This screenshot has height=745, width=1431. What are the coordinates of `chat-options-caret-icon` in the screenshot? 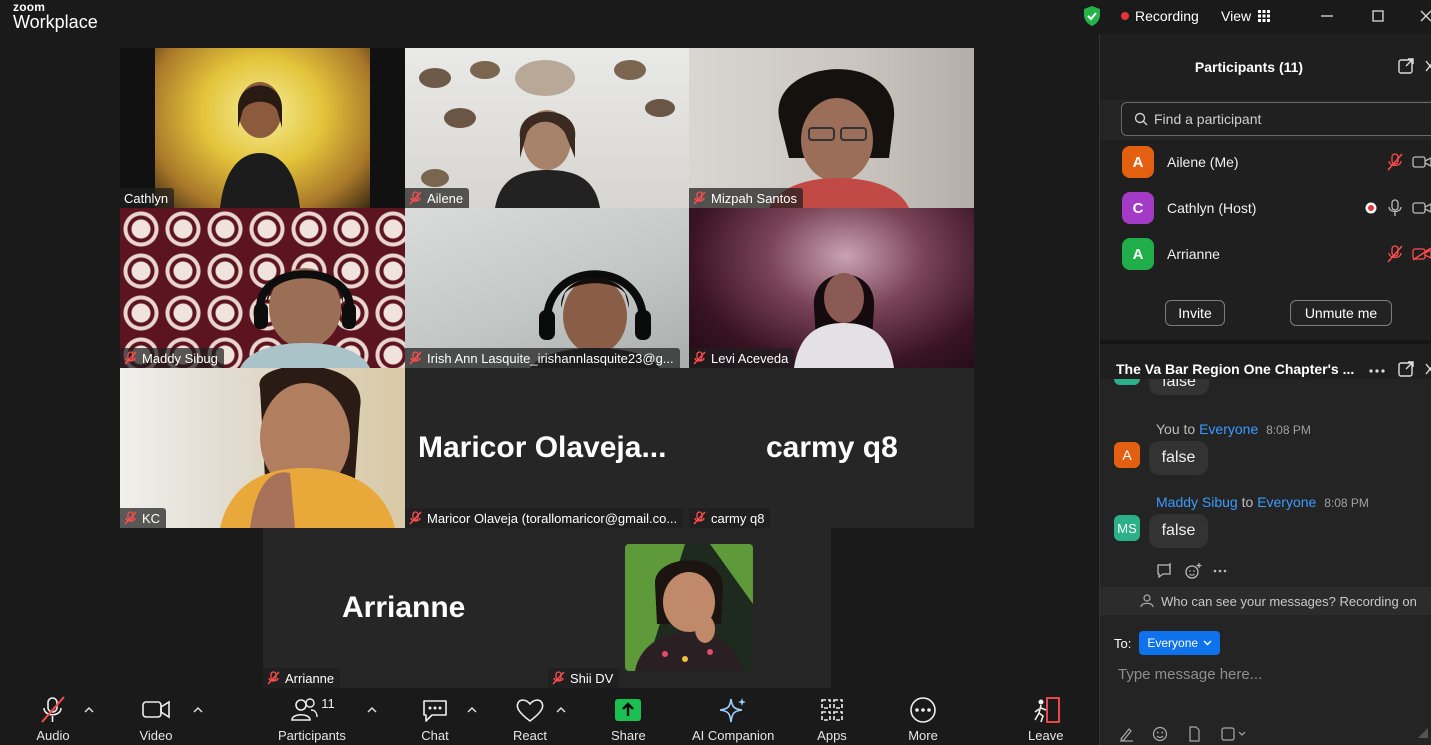 It's located at (472, 710).